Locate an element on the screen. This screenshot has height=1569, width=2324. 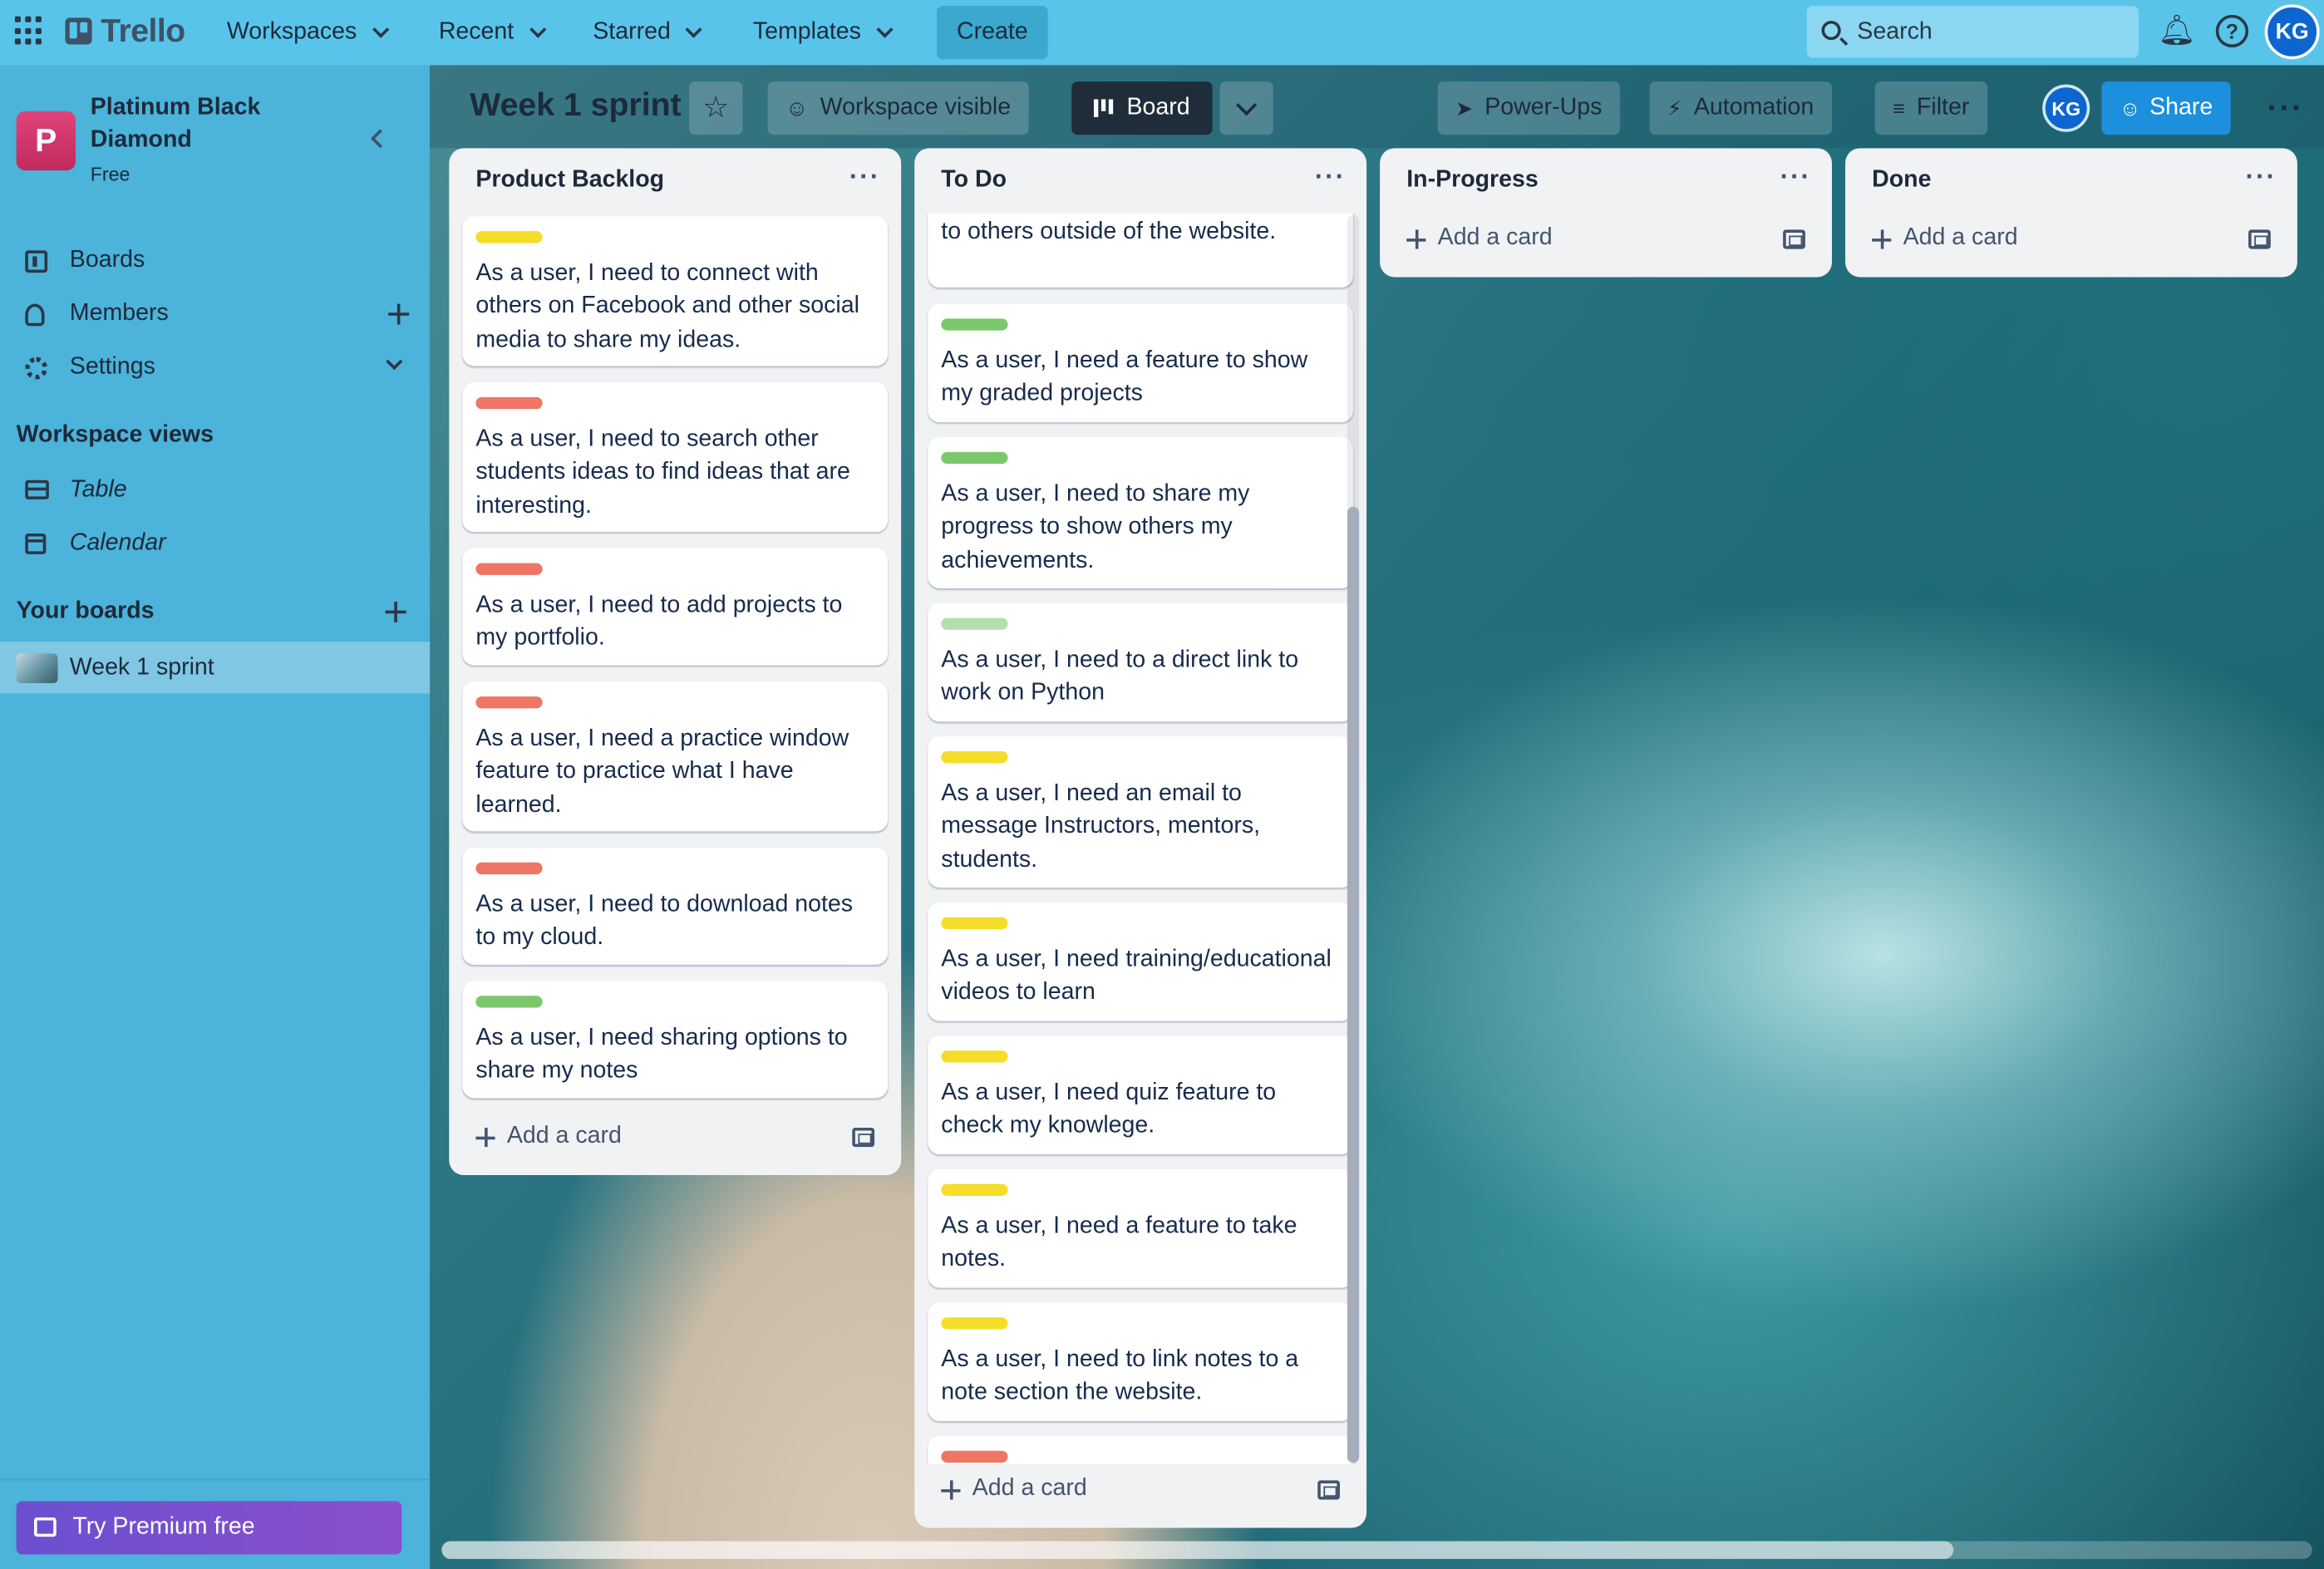
trello-logo-text: Trello is located at coordinates (143, 31).